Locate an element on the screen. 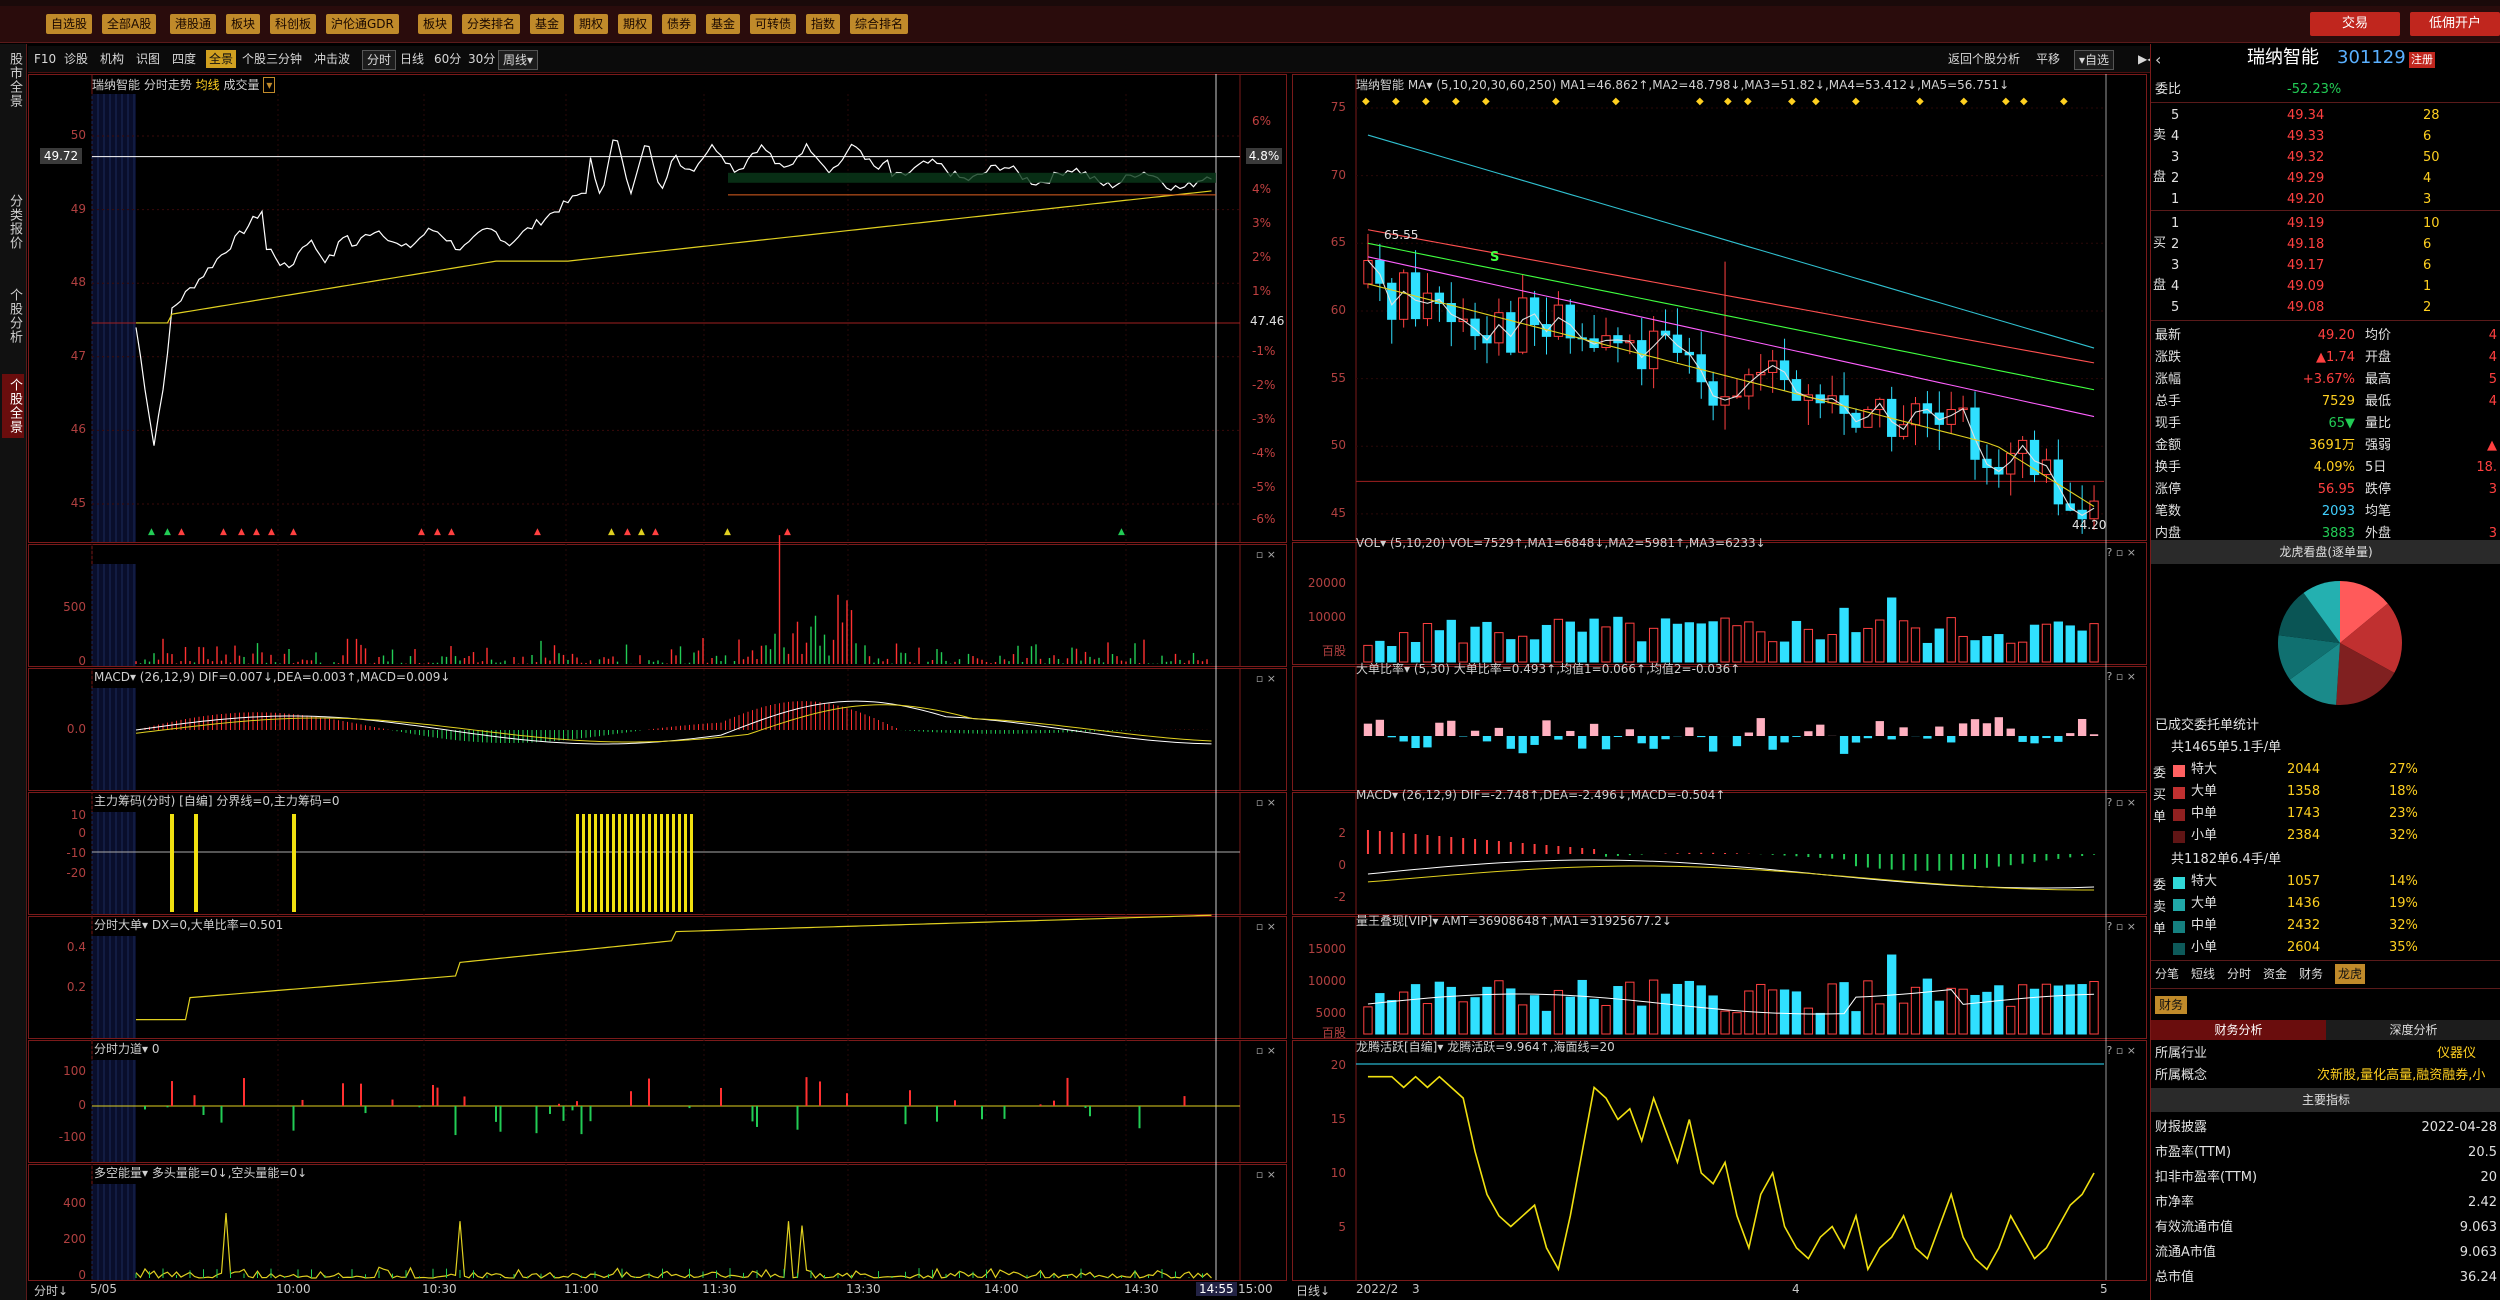  kline-macd-dif is located at coordinates (1731, 874).